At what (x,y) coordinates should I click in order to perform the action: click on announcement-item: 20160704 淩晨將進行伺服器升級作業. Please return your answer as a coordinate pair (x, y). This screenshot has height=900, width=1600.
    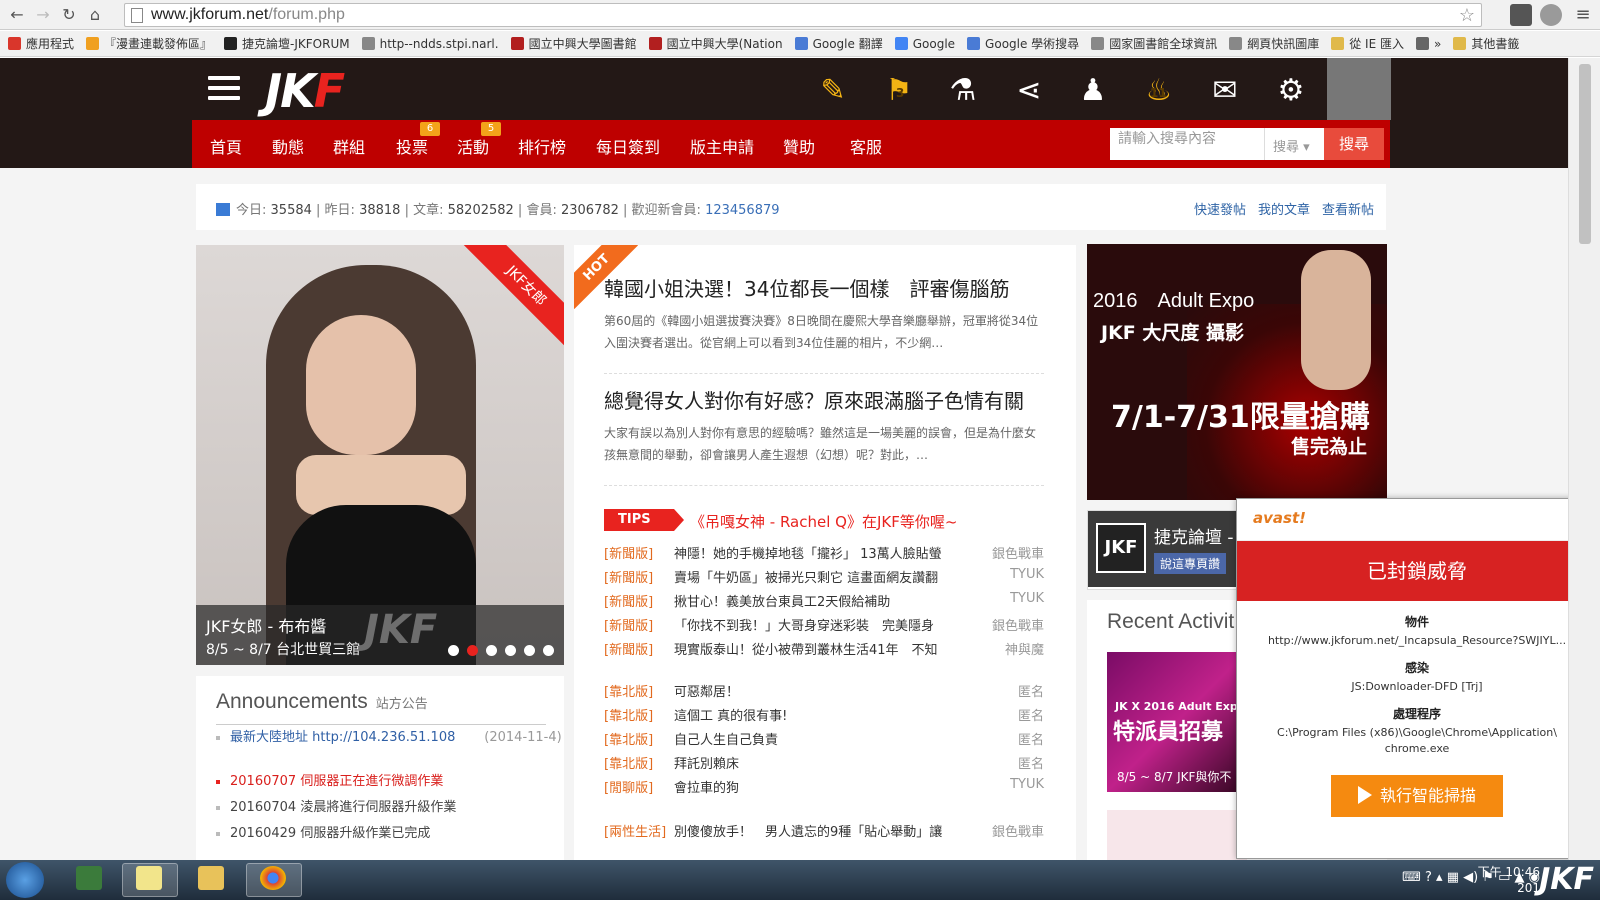
    Looking at the image, I should click on (336, 805).